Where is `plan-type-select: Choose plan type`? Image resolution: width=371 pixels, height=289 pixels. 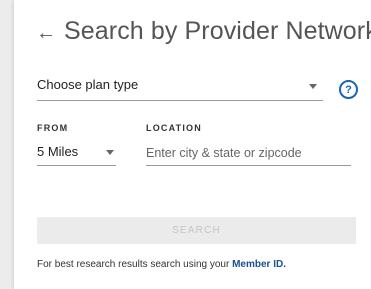
plan-type-select: Choose plan type is located at coordinates (180, 86).